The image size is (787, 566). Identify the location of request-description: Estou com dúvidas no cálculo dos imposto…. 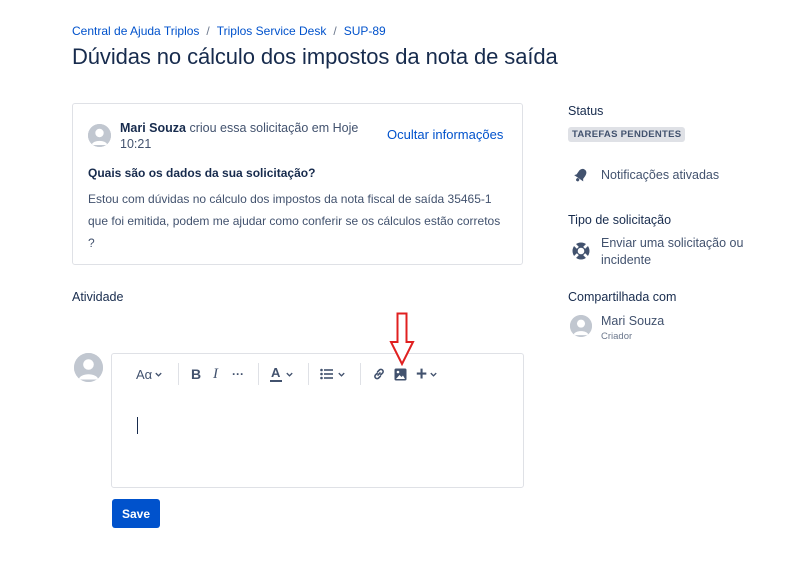
(294, 221).